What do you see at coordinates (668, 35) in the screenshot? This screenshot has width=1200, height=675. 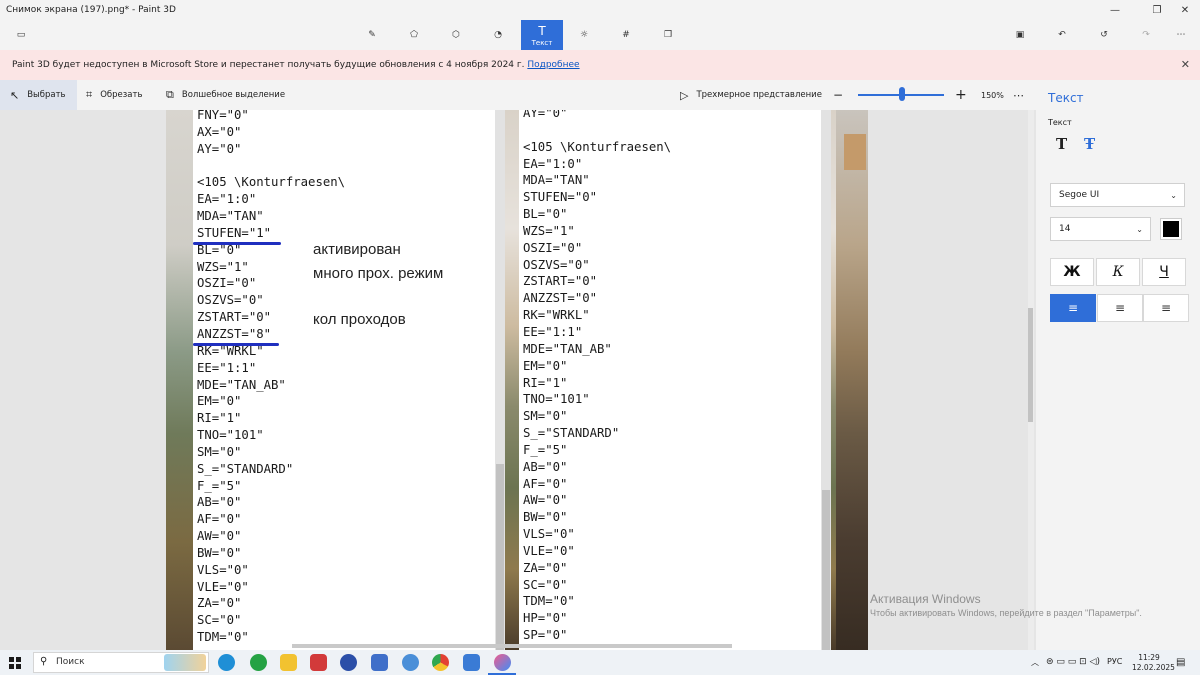 I see `3d-library-tool: ❒` at bounding box center [668, 35].